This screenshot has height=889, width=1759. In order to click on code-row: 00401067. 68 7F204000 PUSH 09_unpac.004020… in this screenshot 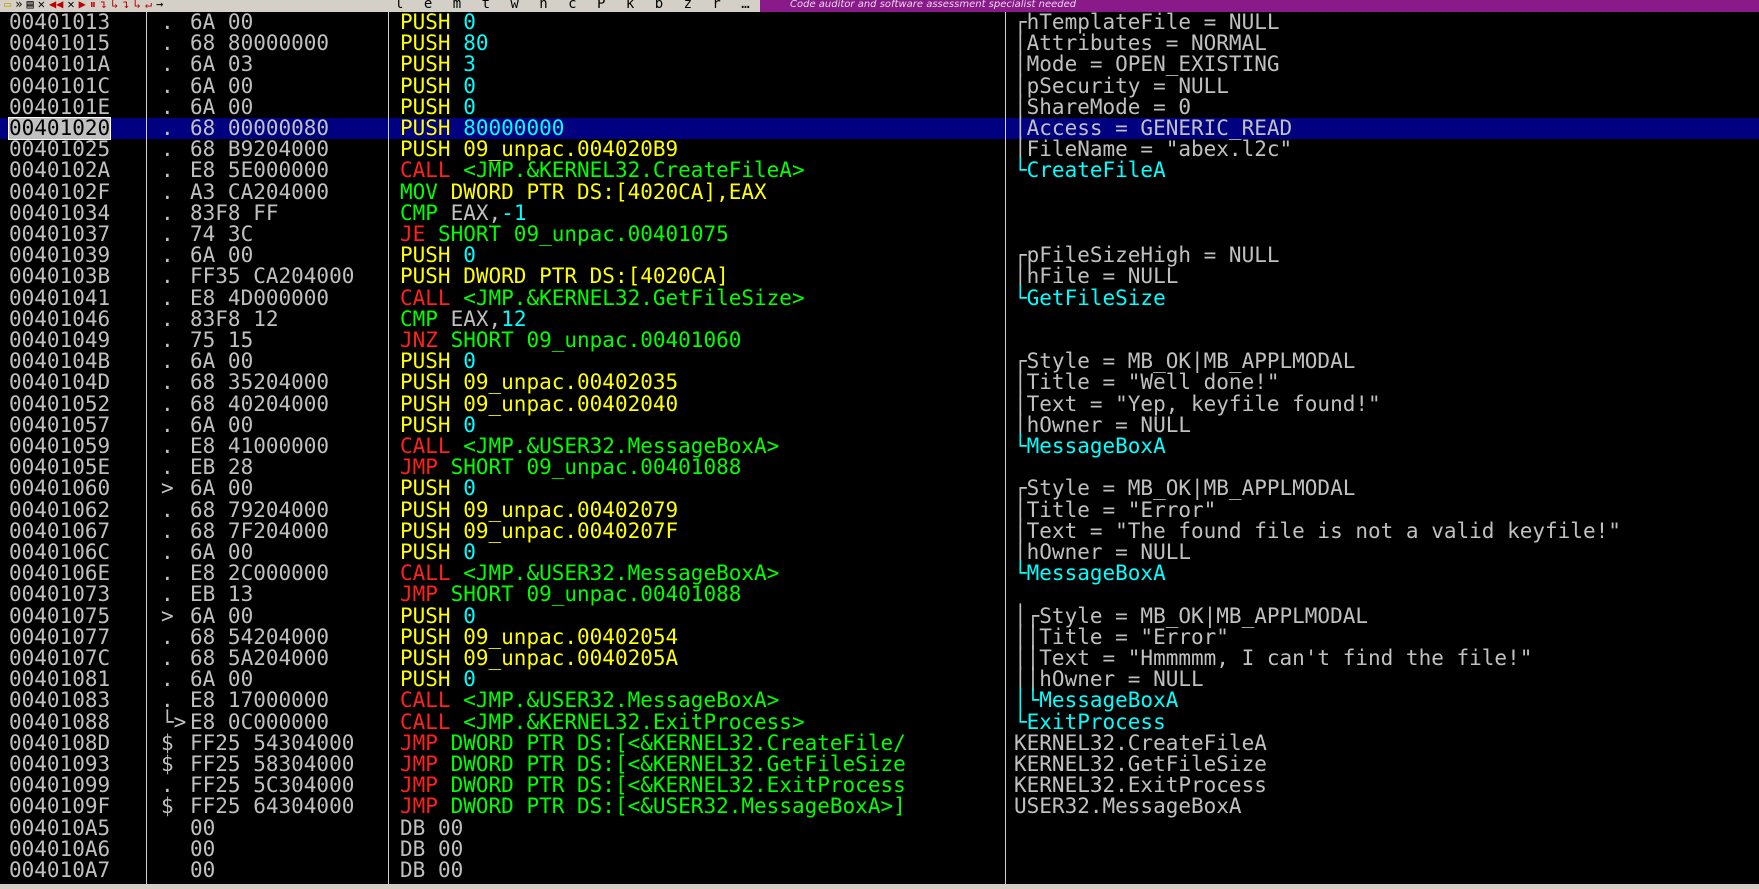, I will do `click(879, 531)`.